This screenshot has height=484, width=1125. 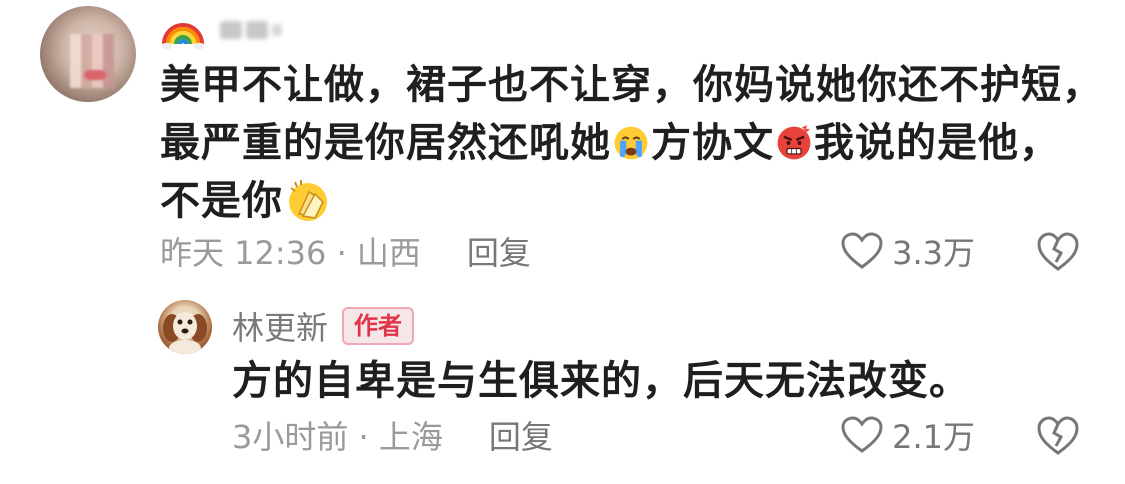 What do you see at coordinates (290, 253) in the screenshot?
I see `comment-time-location: 昨天 12:36 · 山西` at bounding box center [290, 253].